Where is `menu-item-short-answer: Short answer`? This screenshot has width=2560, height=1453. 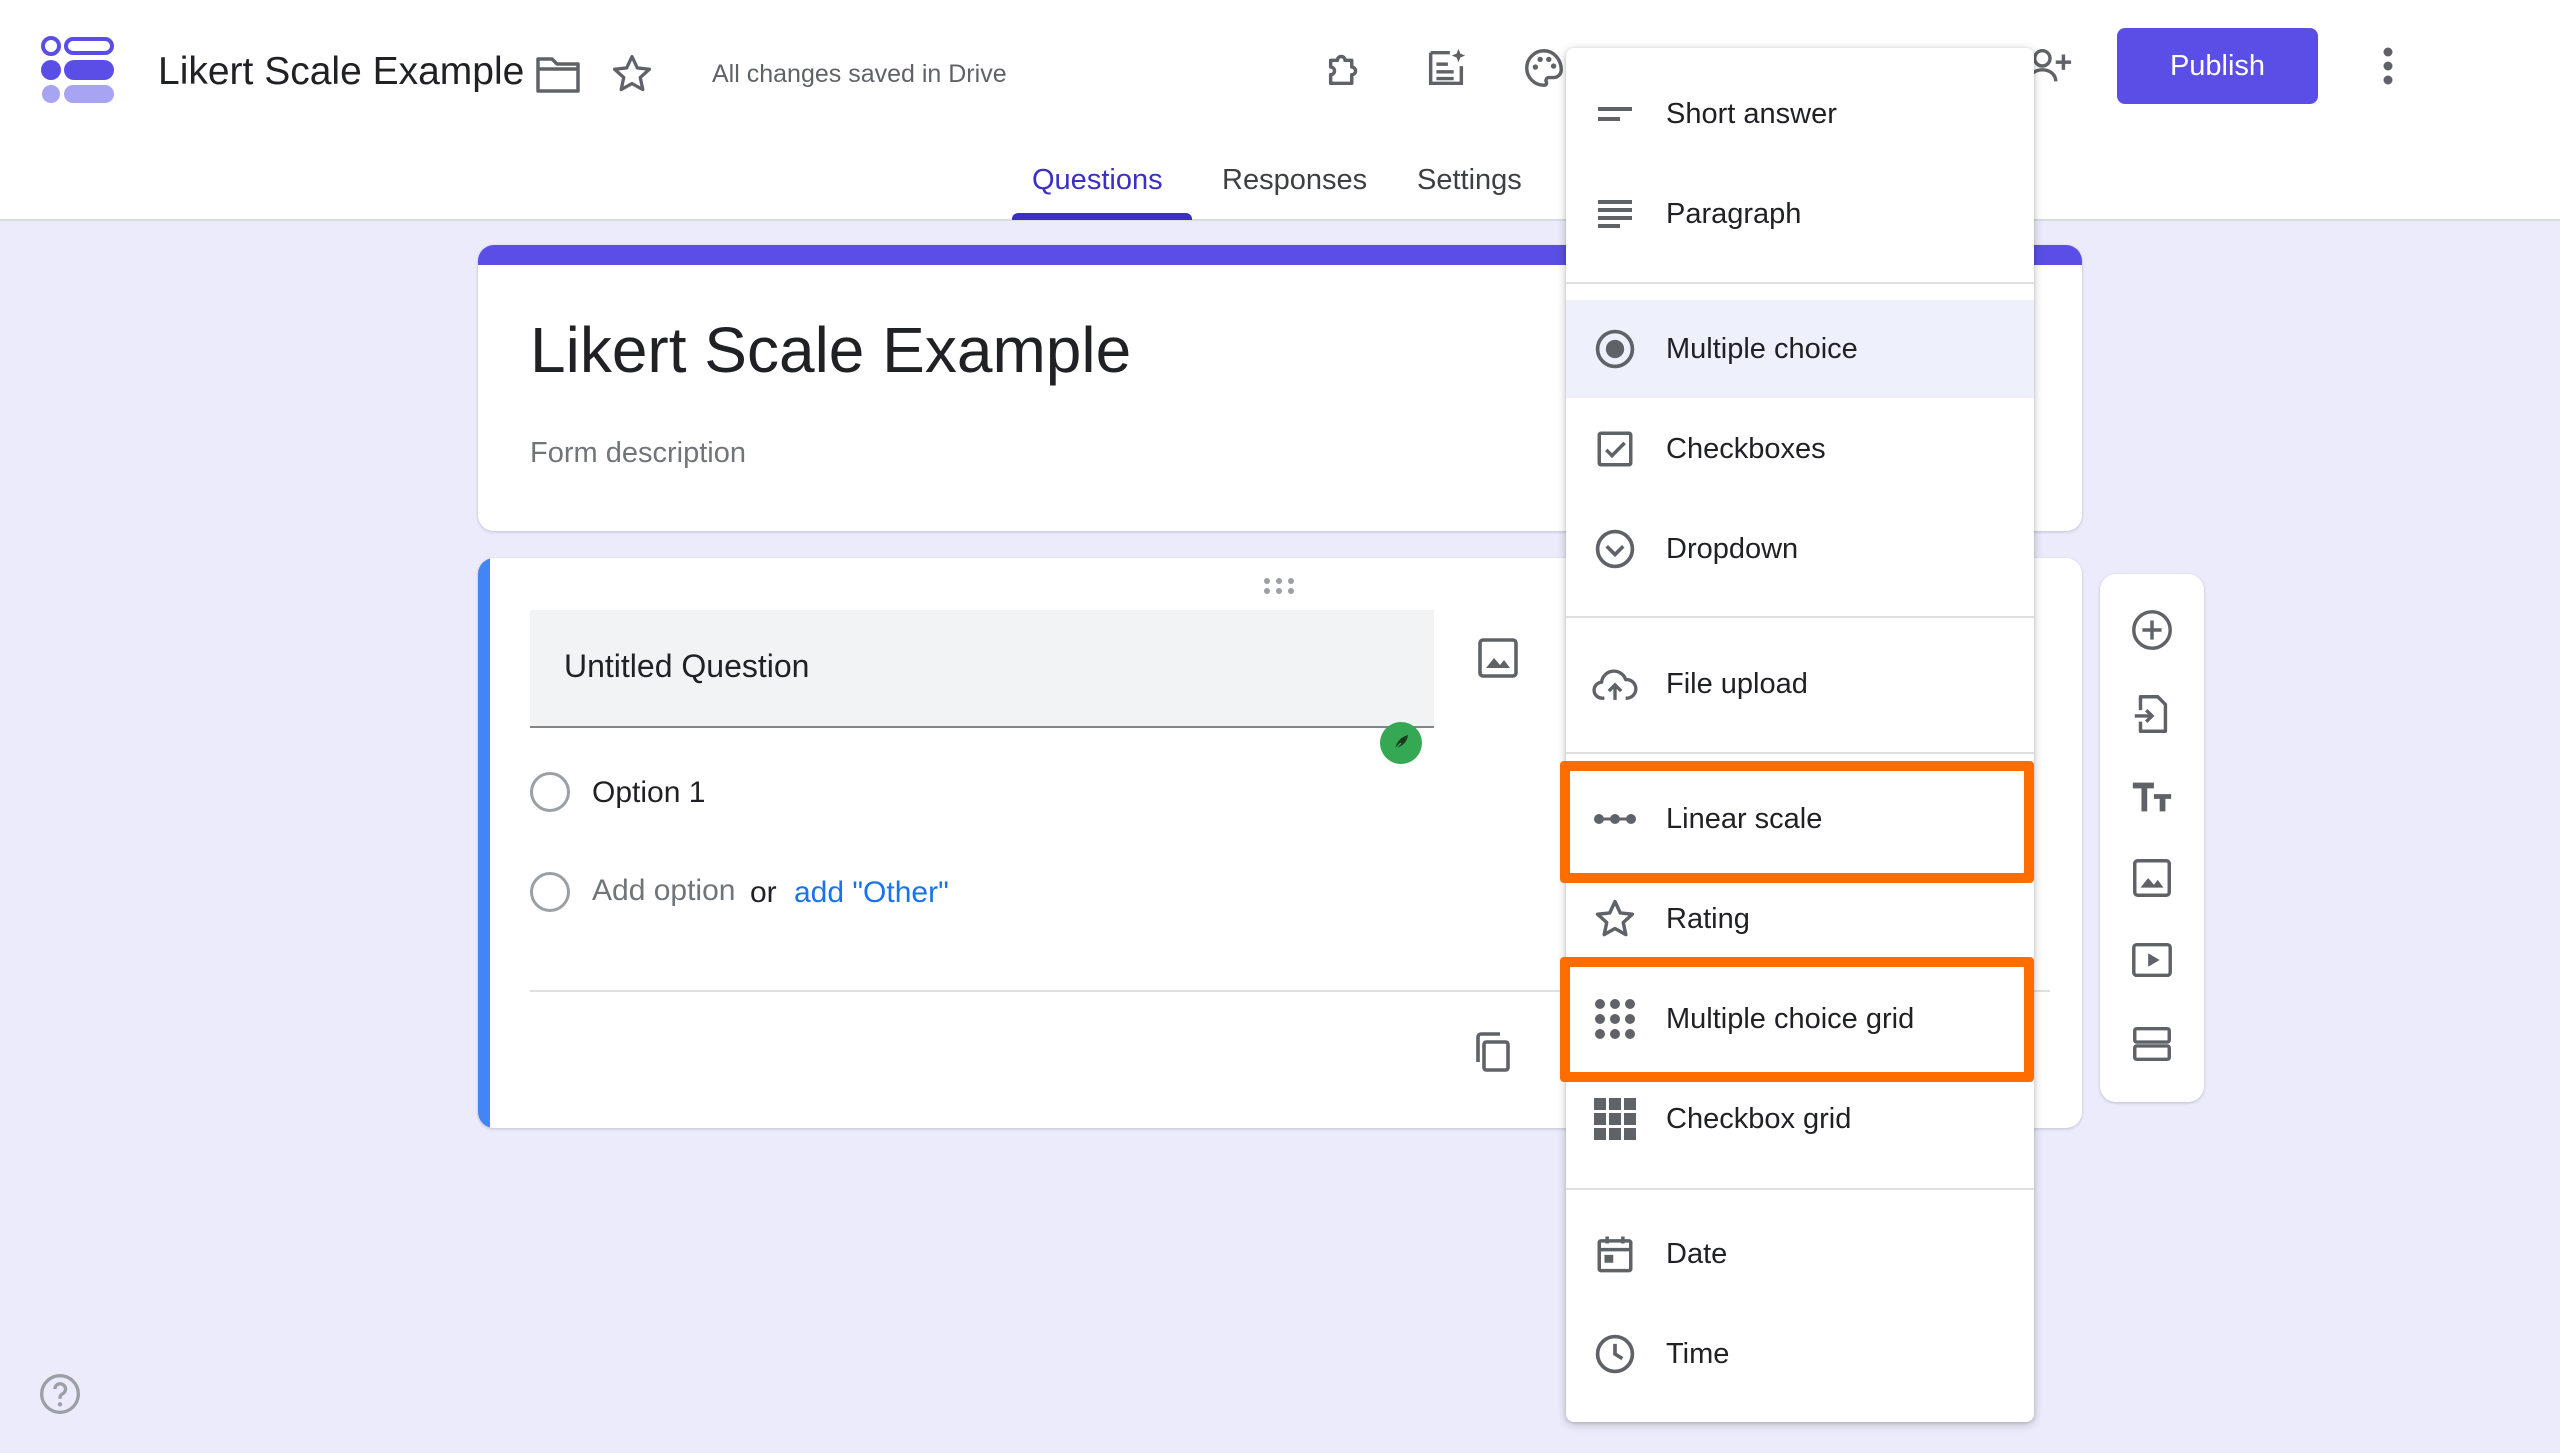 menu-item-short-answer: Short answer is located at coordinates (1800, 114).